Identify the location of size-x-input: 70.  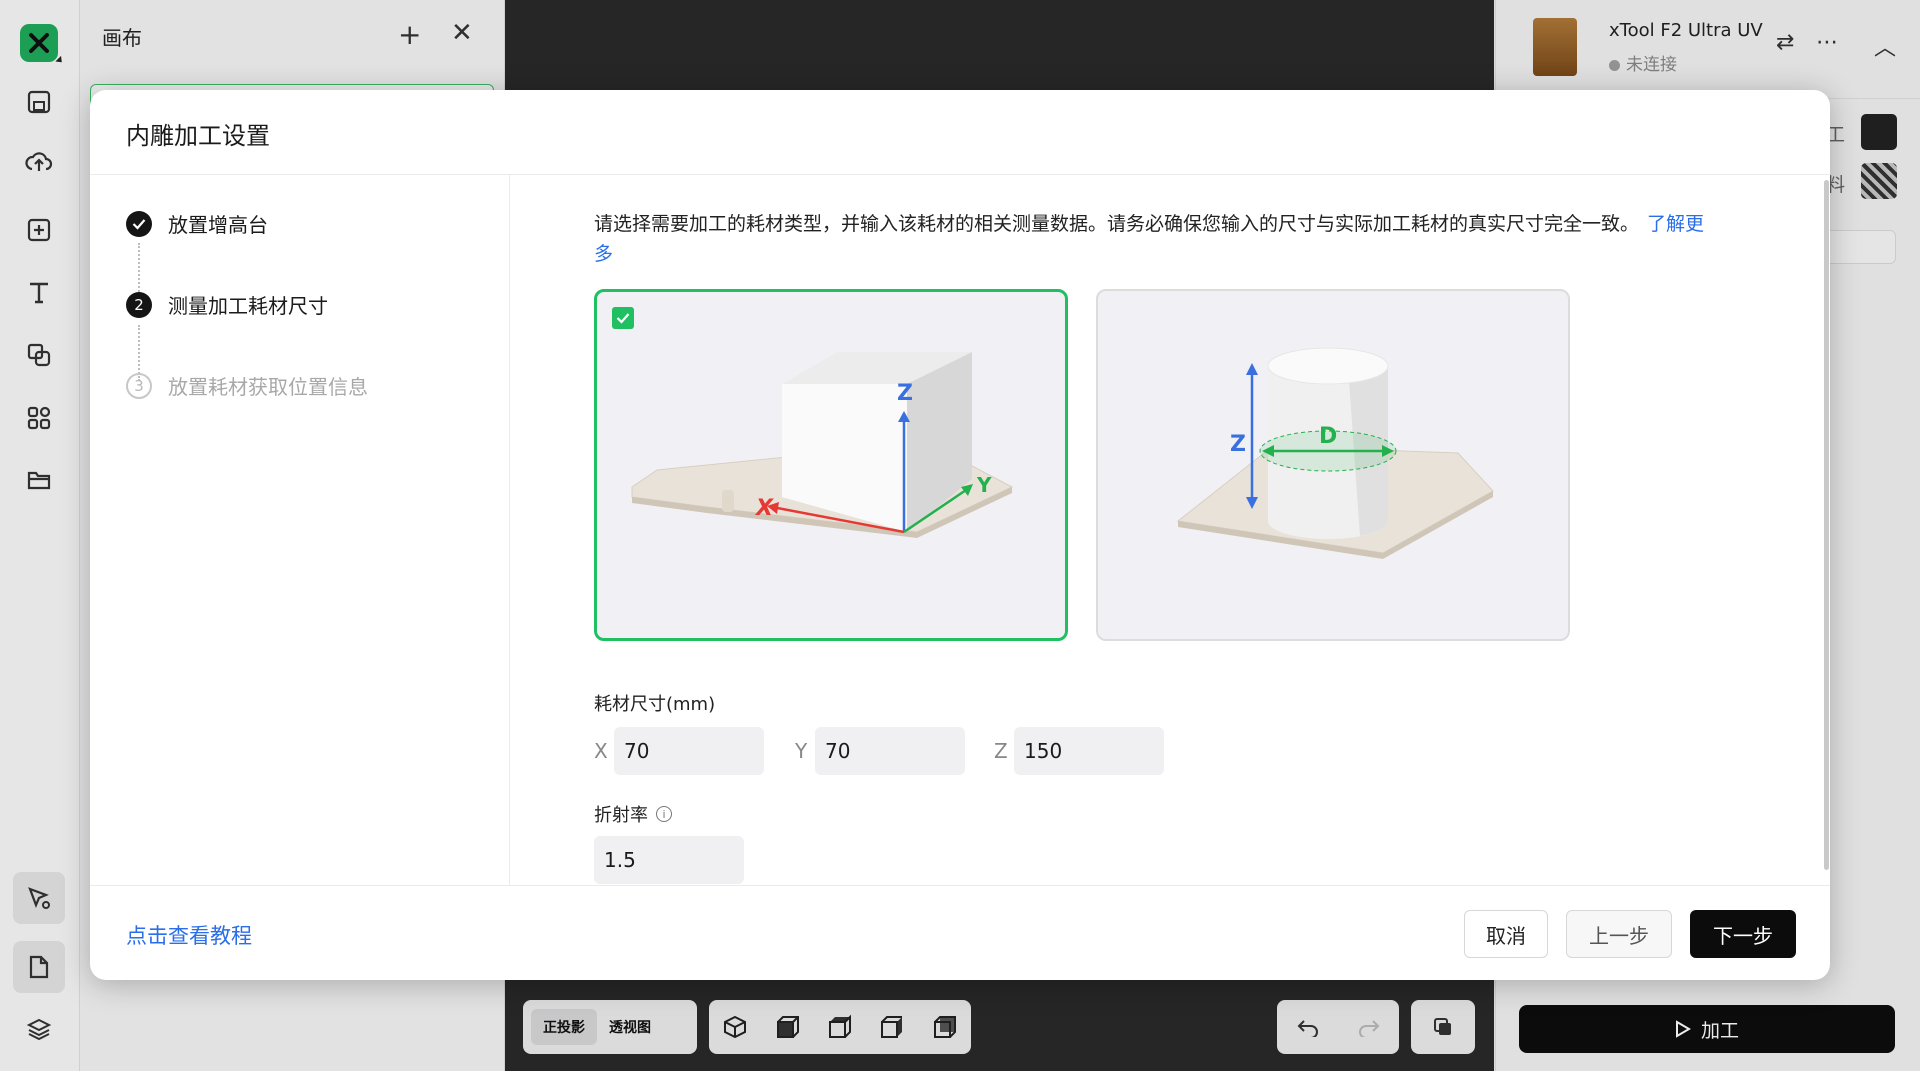
(689, 751).